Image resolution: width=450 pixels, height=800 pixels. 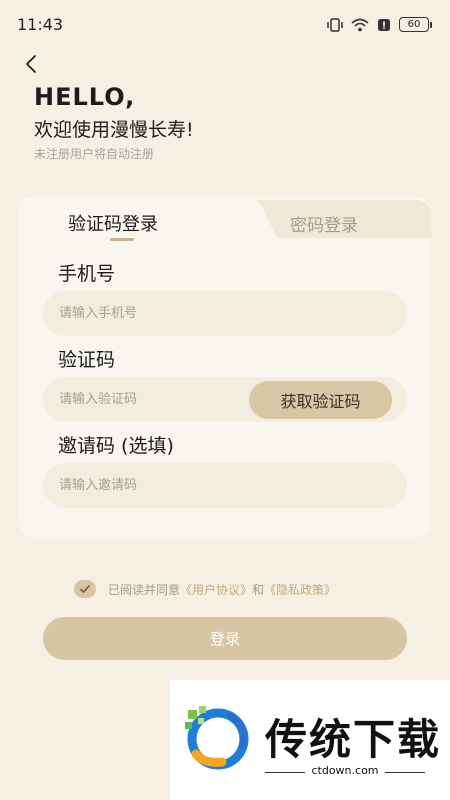 What do you see at coordinates (216, 589) in the screenshot?
I see `user-agreement-link: 《用户协议》` at bounding box center [216, 589].